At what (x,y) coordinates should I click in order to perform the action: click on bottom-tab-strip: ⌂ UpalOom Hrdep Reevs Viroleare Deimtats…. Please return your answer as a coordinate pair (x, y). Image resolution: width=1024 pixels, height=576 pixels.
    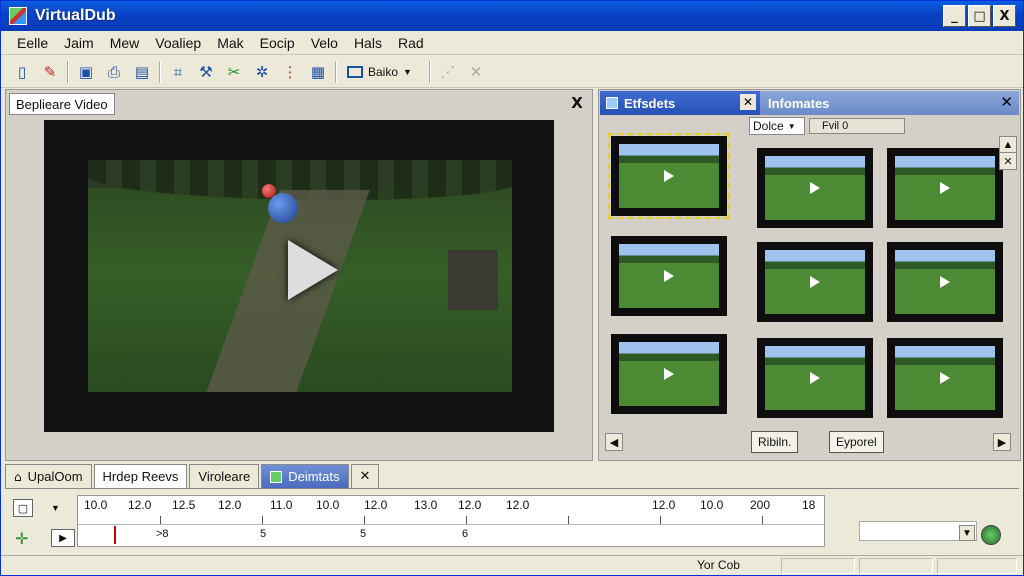
    Looking at the image, I should click on (512, 476).